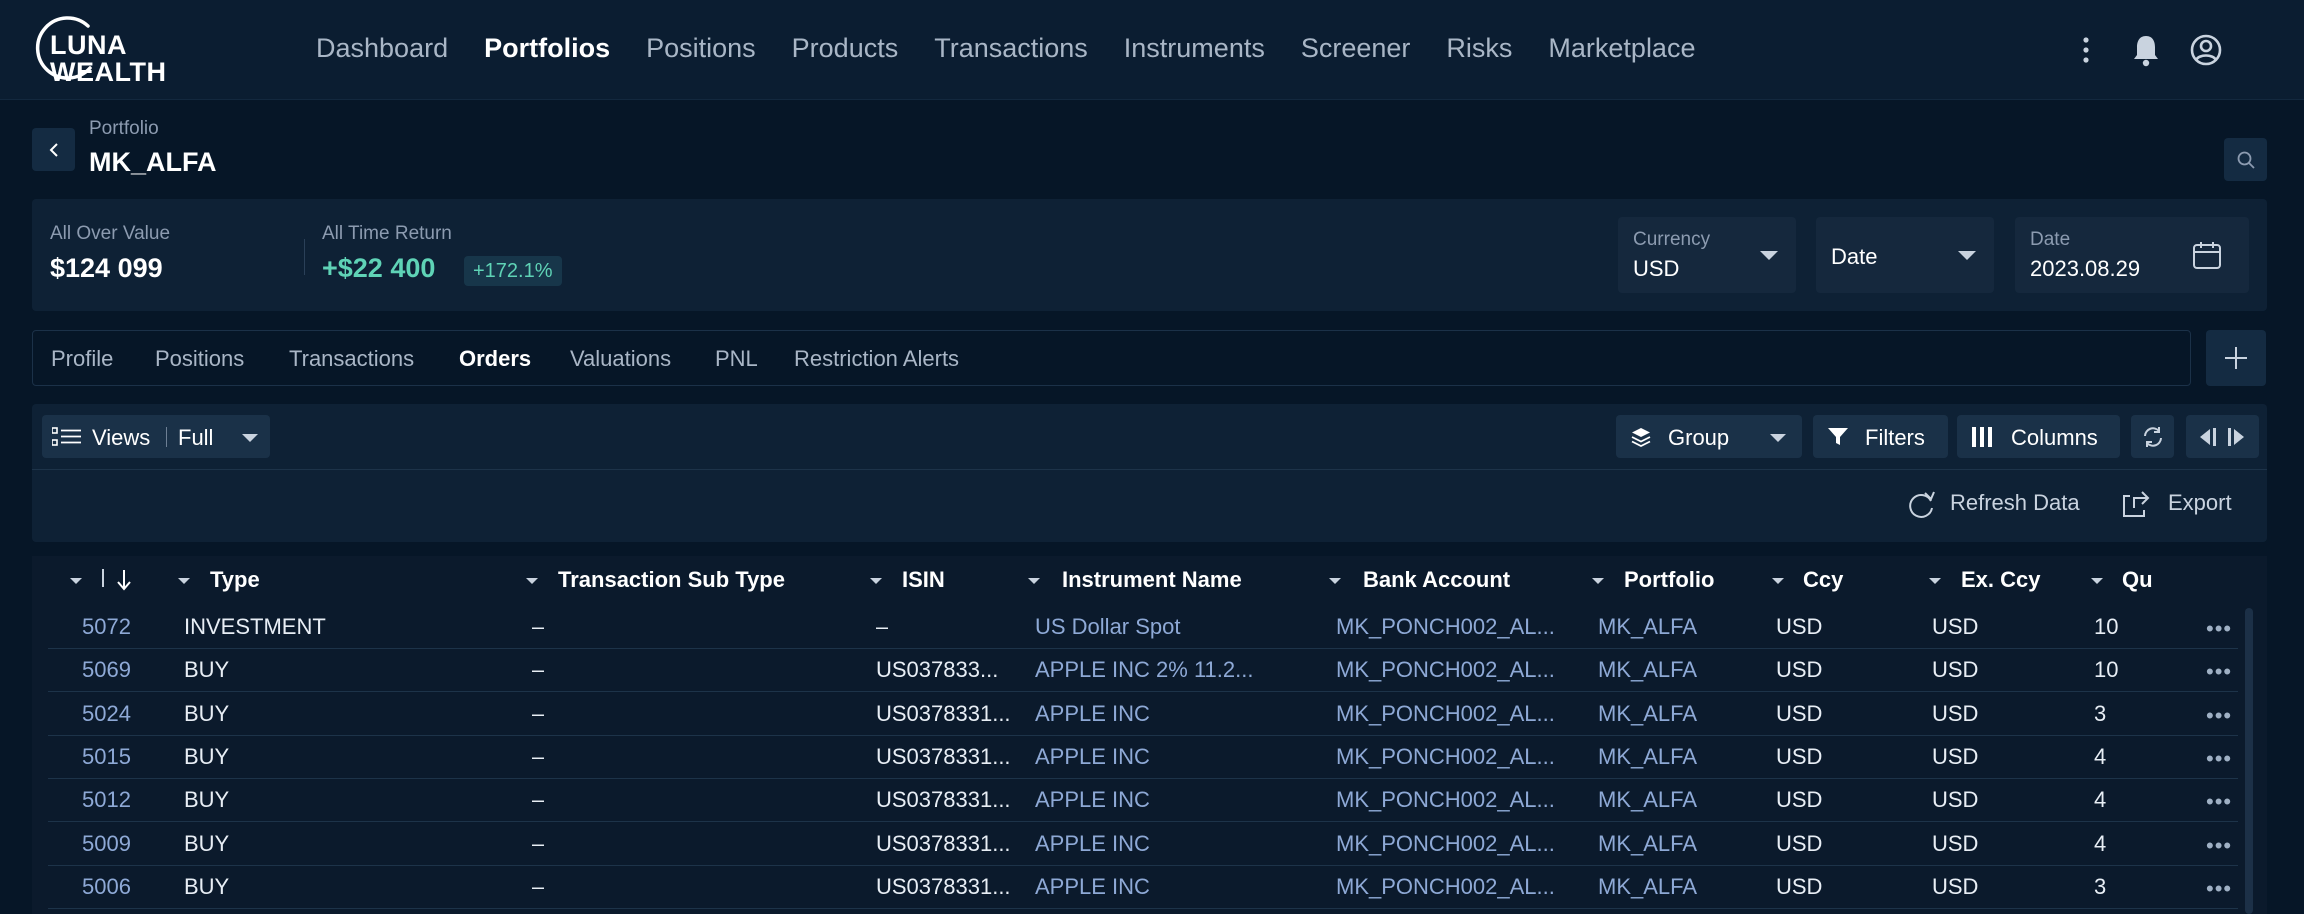 The width and height of the screenshot is (2304, 914). Describe the element at coordinates (1011, 48) in the screenshot. I see `nav-item-transactions: Transactions` at that location.